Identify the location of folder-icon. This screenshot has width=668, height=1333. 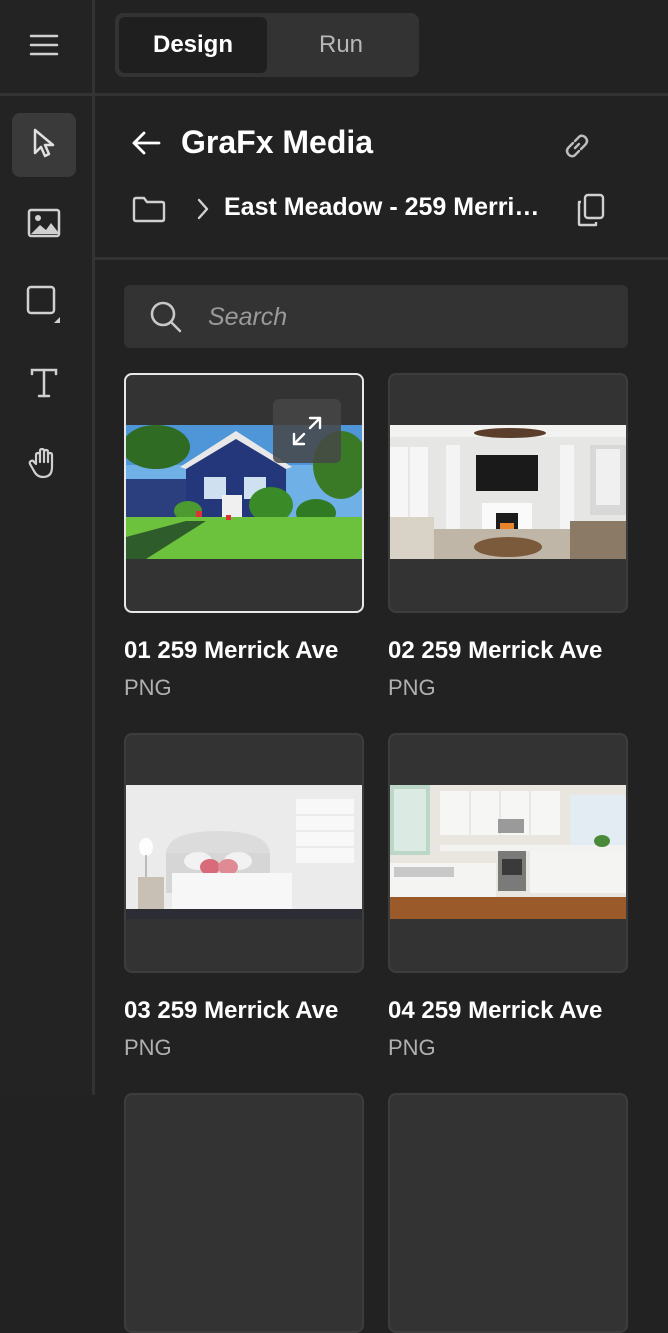
(149, 209).